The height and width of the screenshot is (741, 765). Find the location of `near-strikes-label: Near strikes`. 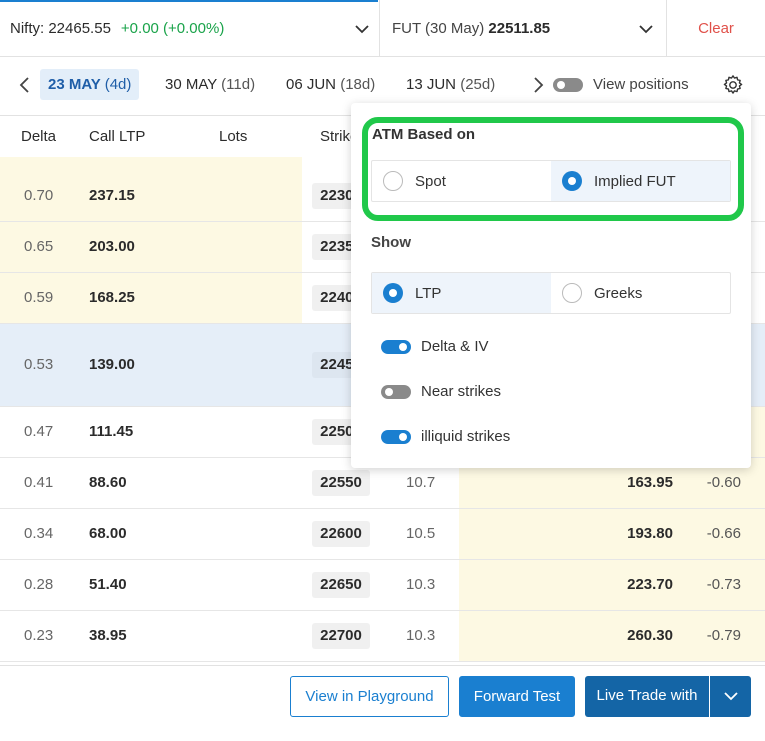

near-strikes-label: Near strikes is located at coordinates (461, 391).